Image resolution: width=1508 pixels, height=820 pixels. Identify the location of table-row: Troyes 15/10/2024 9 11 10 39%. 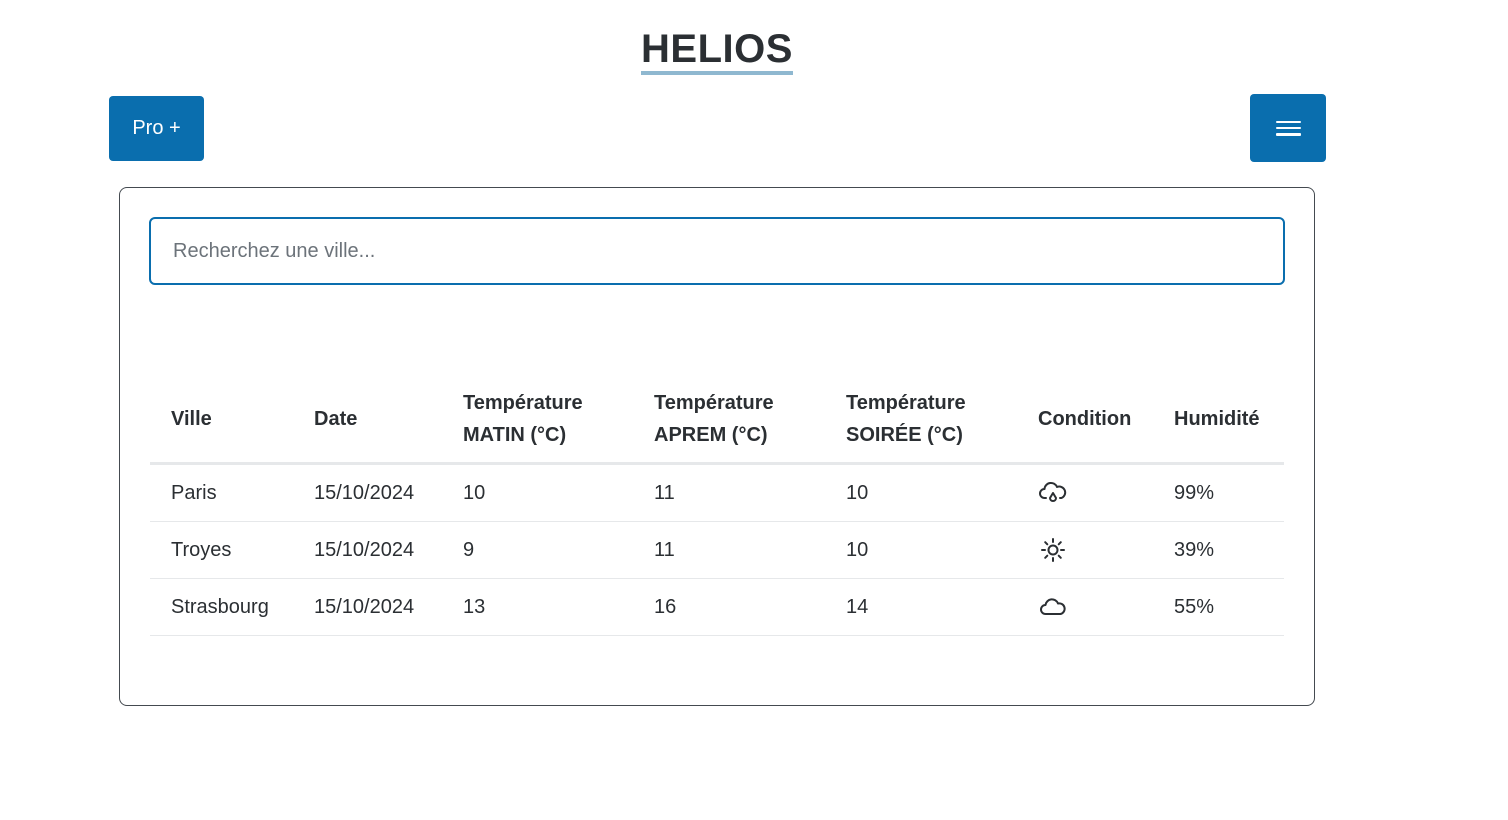
(717, 550).